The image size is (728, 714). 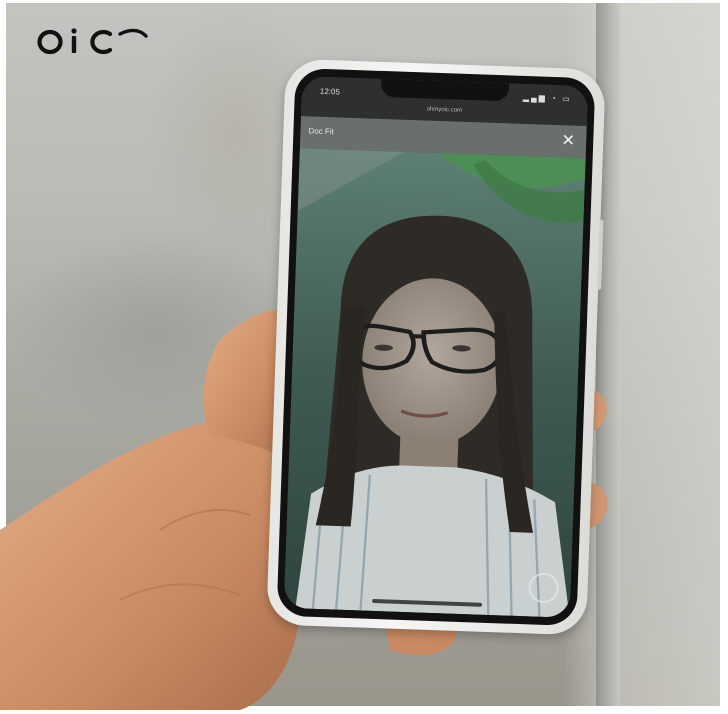 What do you see at coordinates (92, 41) in the screenshot?
I see `oic-logo` at bounding box center [92, 41].